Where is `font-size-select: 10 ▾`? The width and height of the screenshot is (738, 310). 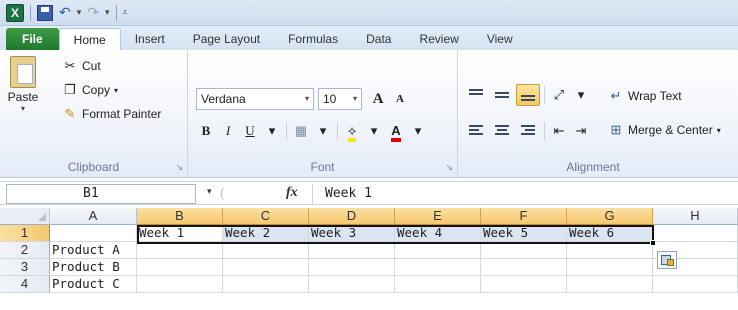
font-size-select: 10 ▾ is located at coordinates (340, 99).